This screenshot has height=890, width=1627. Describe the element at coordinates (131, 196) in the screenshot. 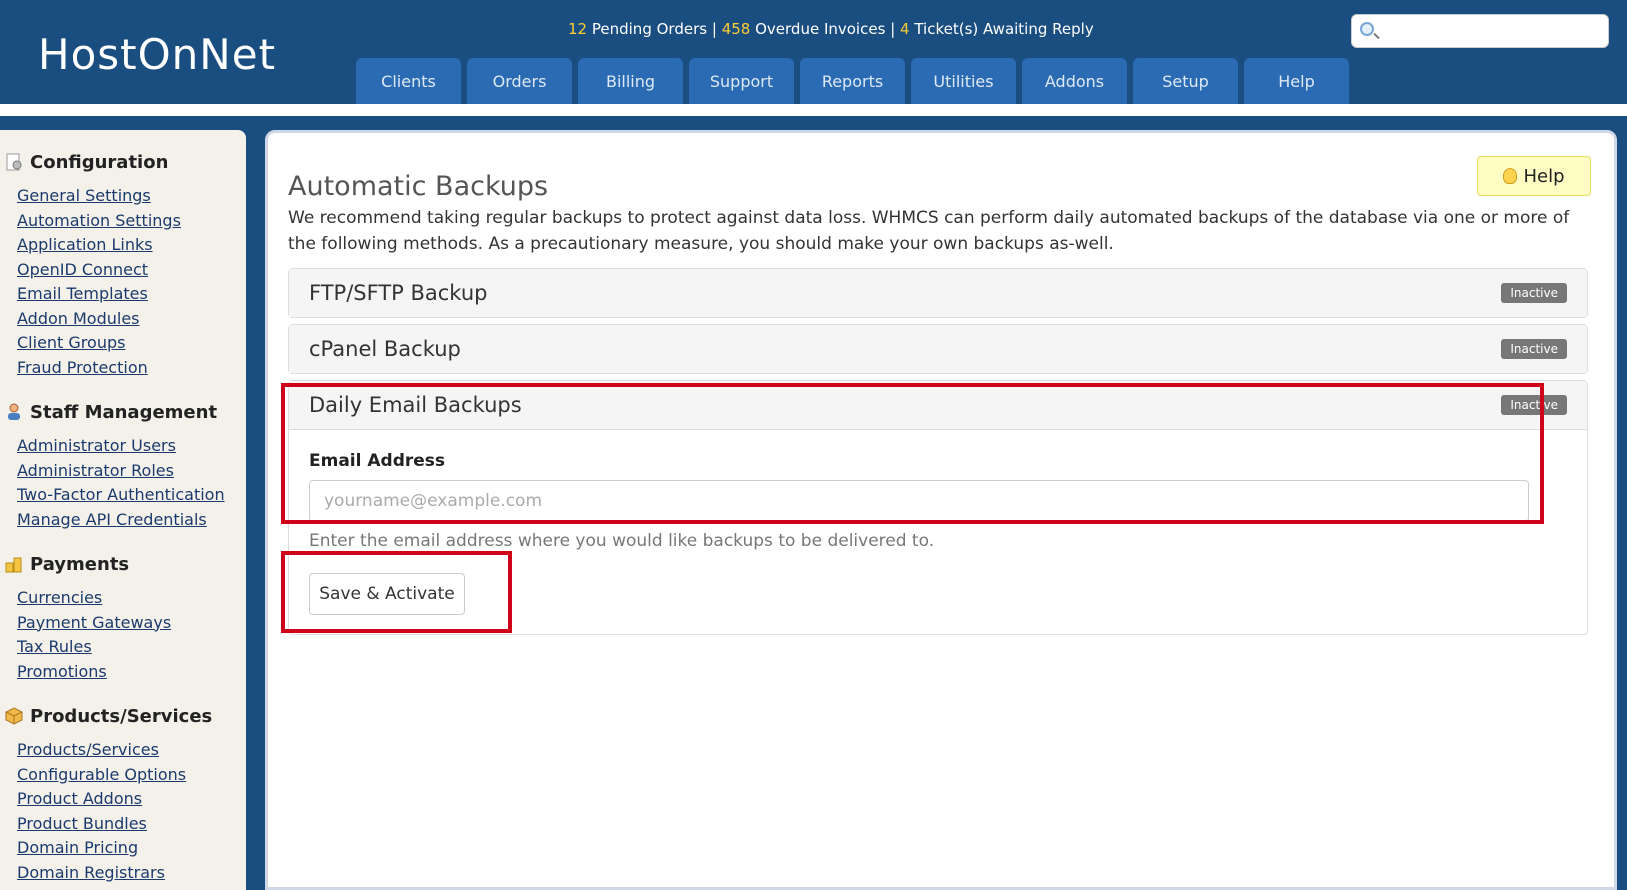

I see `sidebar-link-general-settings: General Settings` at that location.